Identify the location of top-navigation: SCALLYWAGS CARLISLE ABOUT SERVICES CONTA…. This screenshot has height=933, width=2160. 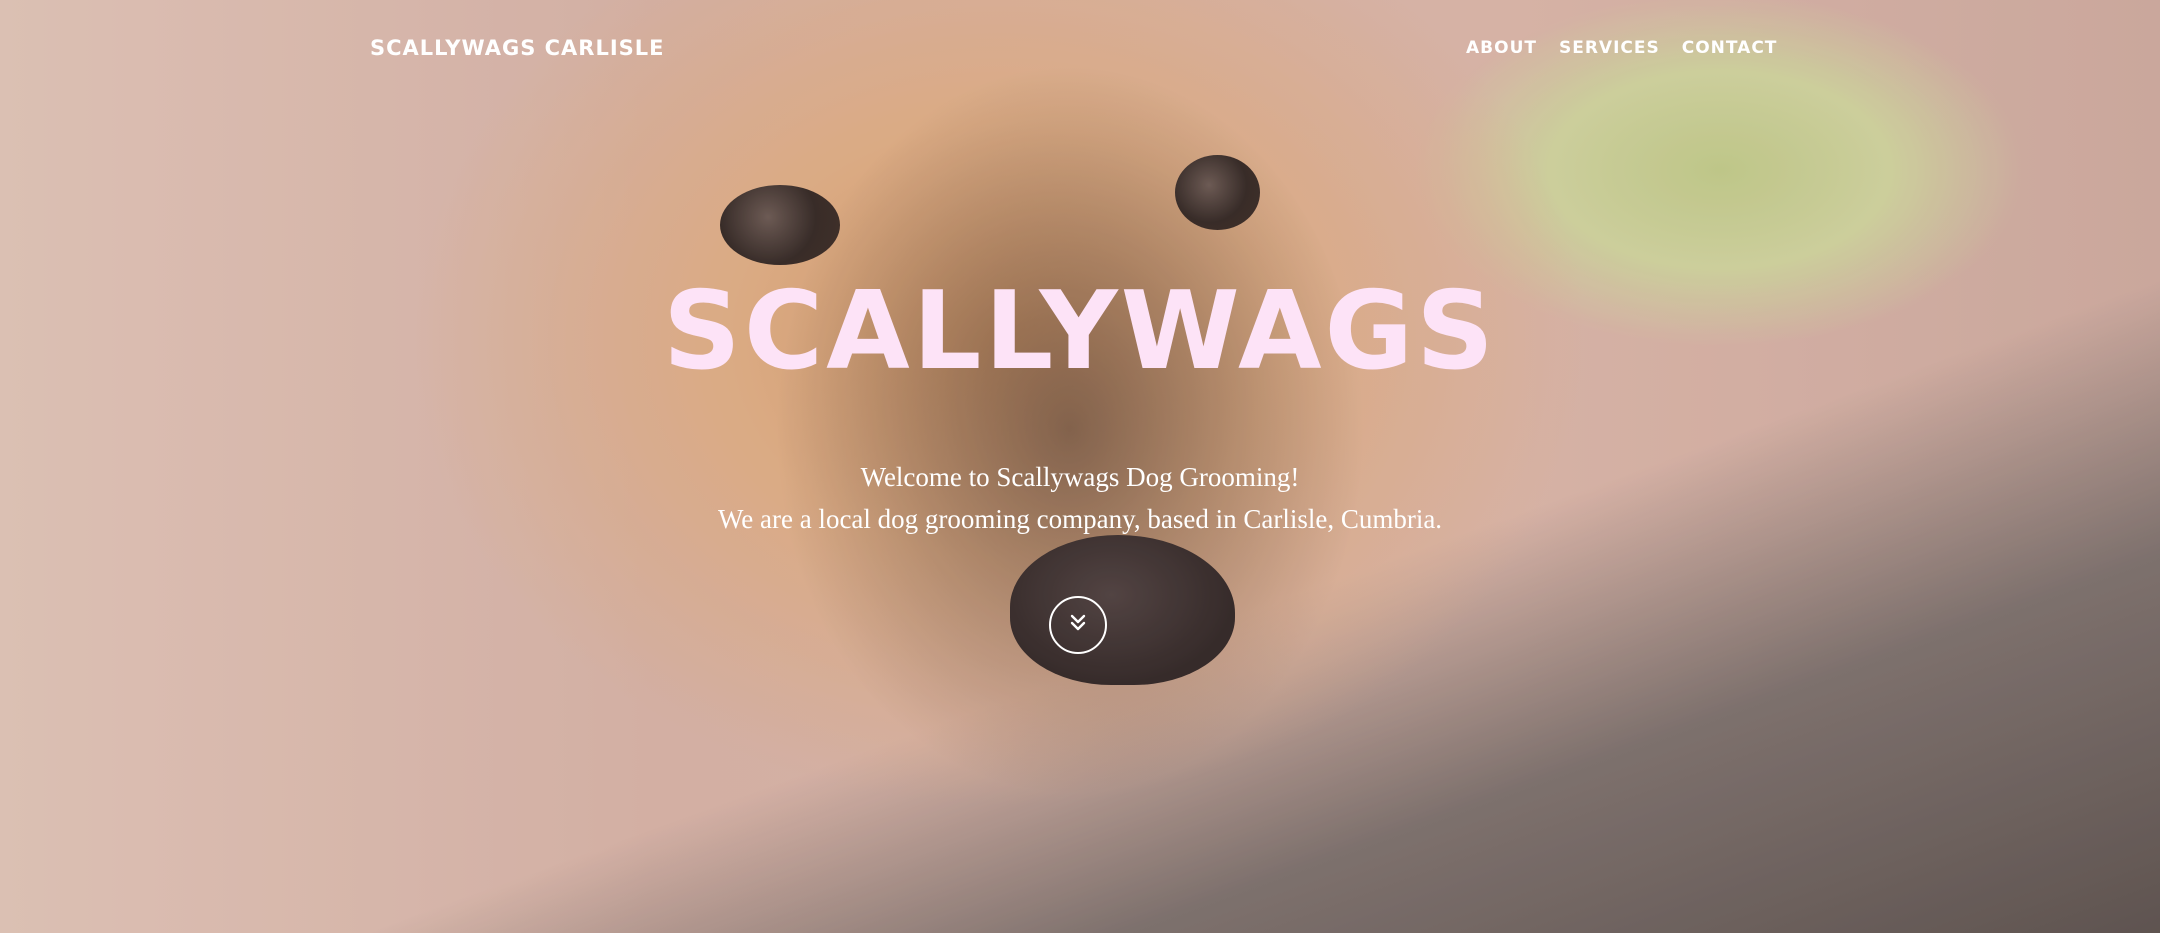
(1080, 48).